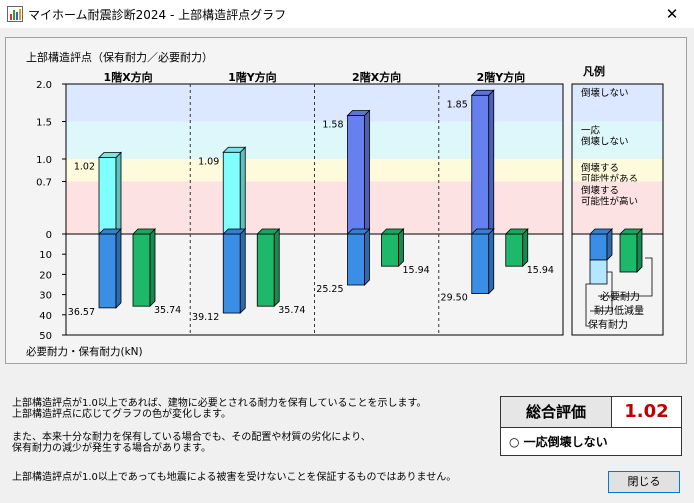  What do you see at coordinates (15, 14) in the screenshot?
I see `app-icon` at bounding box center [15, 14].